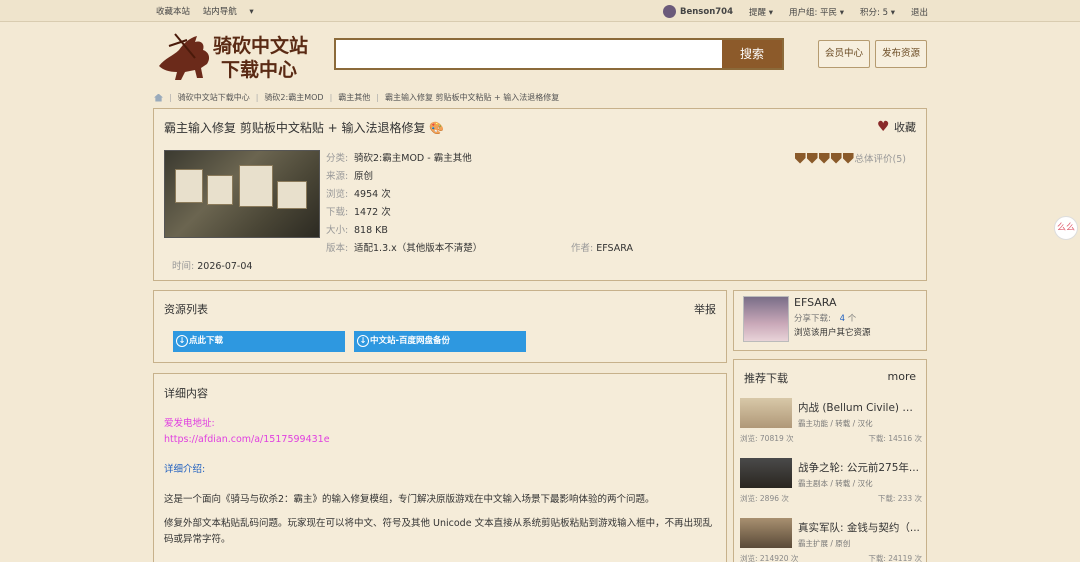  Describe the element at coordinates (189, 423) in the screenshot. I see `afdian-label: 爱发电地址:` at that location.